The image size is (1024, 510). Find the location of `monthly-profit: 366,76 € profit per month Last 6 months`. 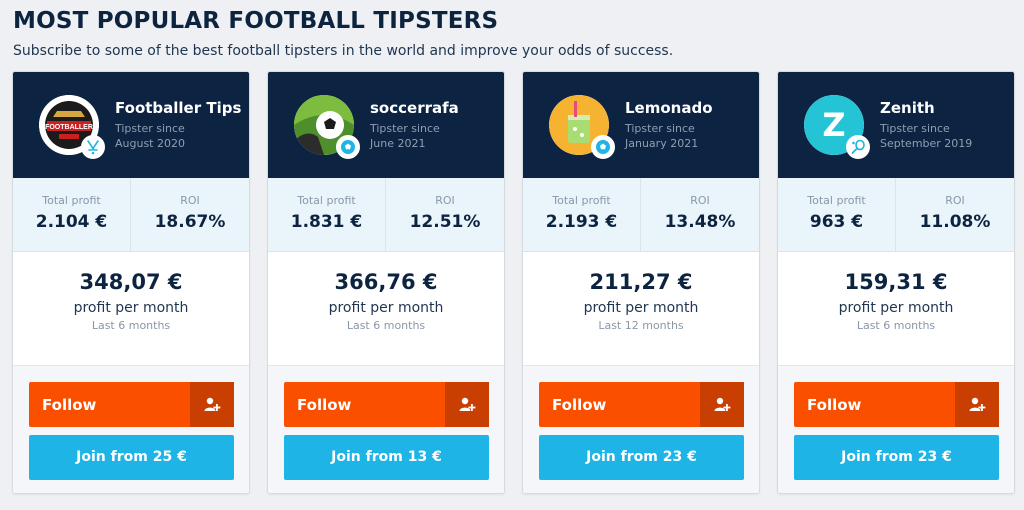

monthly-profit: 366,76 € profit per month Last 6 months is located at coordinates (386, 309).